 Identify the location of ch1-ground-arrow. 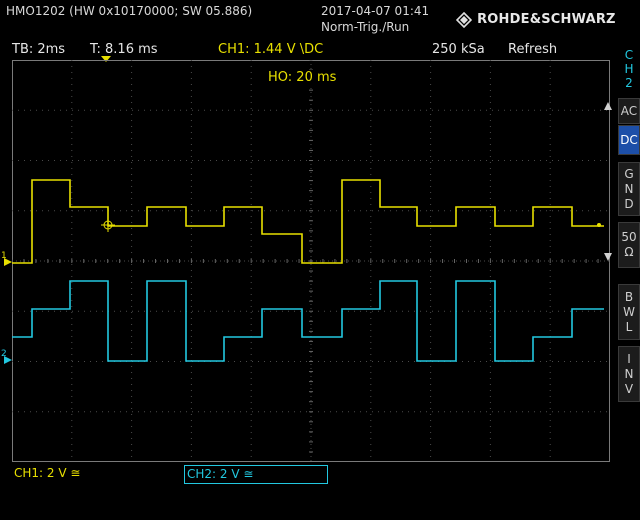
(8, 262).